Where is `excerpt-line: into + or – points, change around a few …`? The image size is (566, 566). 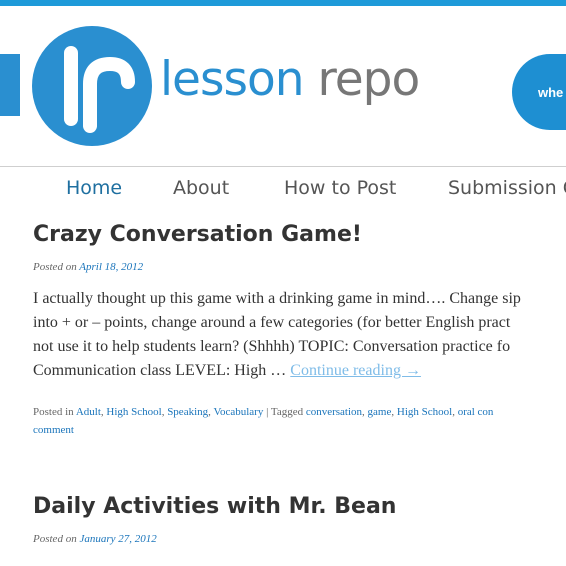
excerpt-line: into + or – points, change around a few … is located at coordinates (272, 322).